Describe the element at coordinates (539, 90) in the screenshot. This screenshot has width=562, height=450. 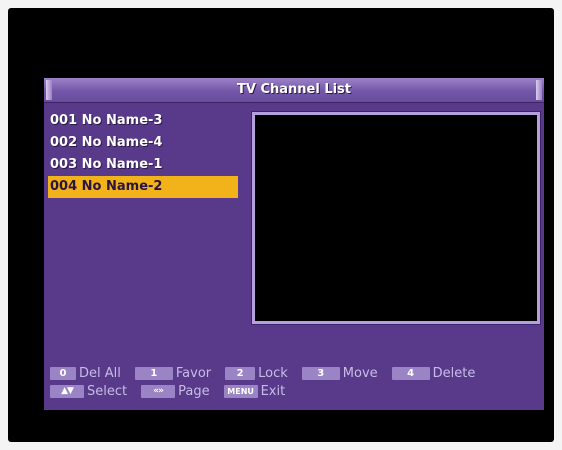
I see `title-bar-right-cap` at that location.